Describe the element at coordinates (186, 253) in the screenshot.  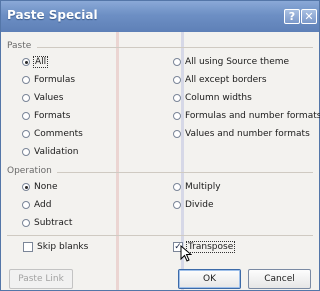
I see `arrow-pointer-icon` at that location.